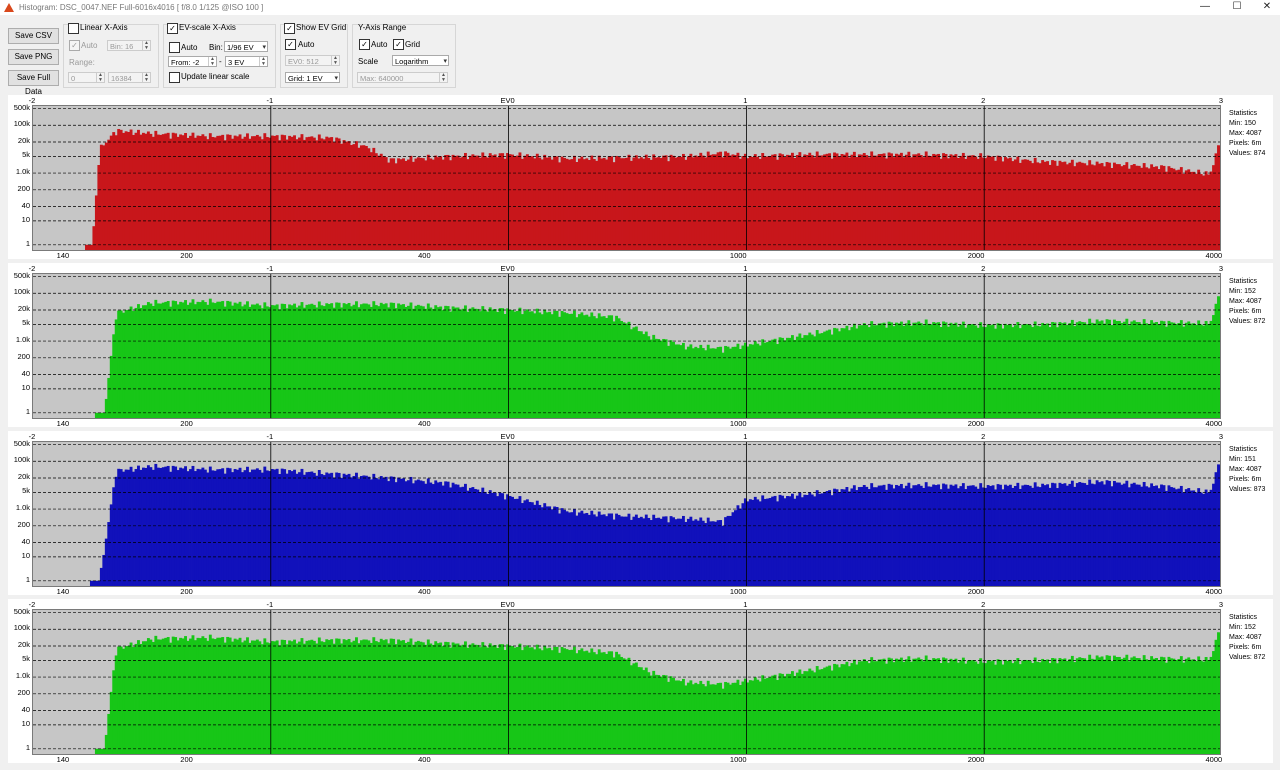 Image resolution: width=1280 pixels, height=770 pixels. I want to click on ev0-field: EV0: 512 ▲ ▼, so click(312, 60).